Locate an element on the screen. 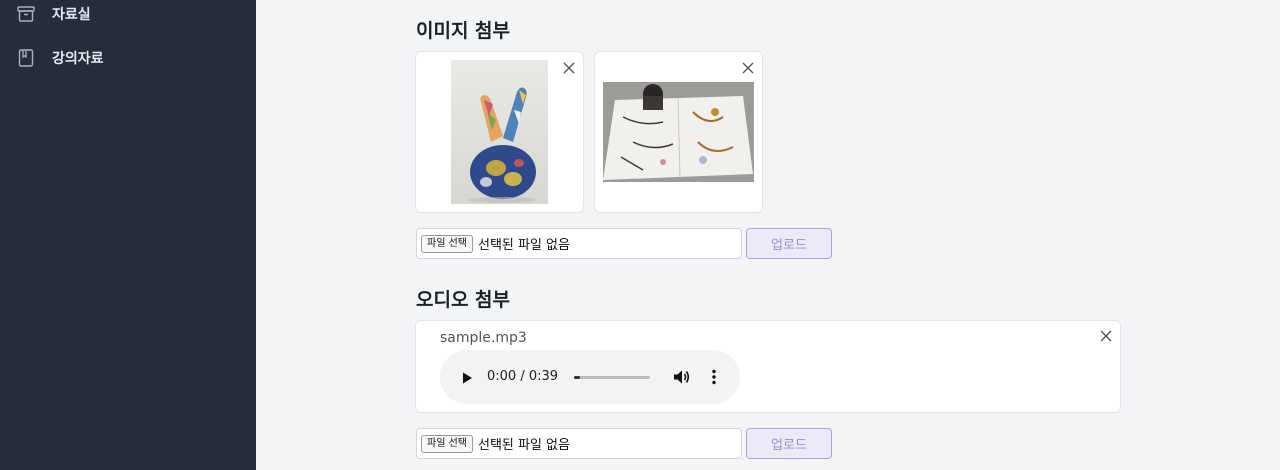  audio-card: sample.mp3 0:00 / 0:39 is located at coordinates (768, 366).